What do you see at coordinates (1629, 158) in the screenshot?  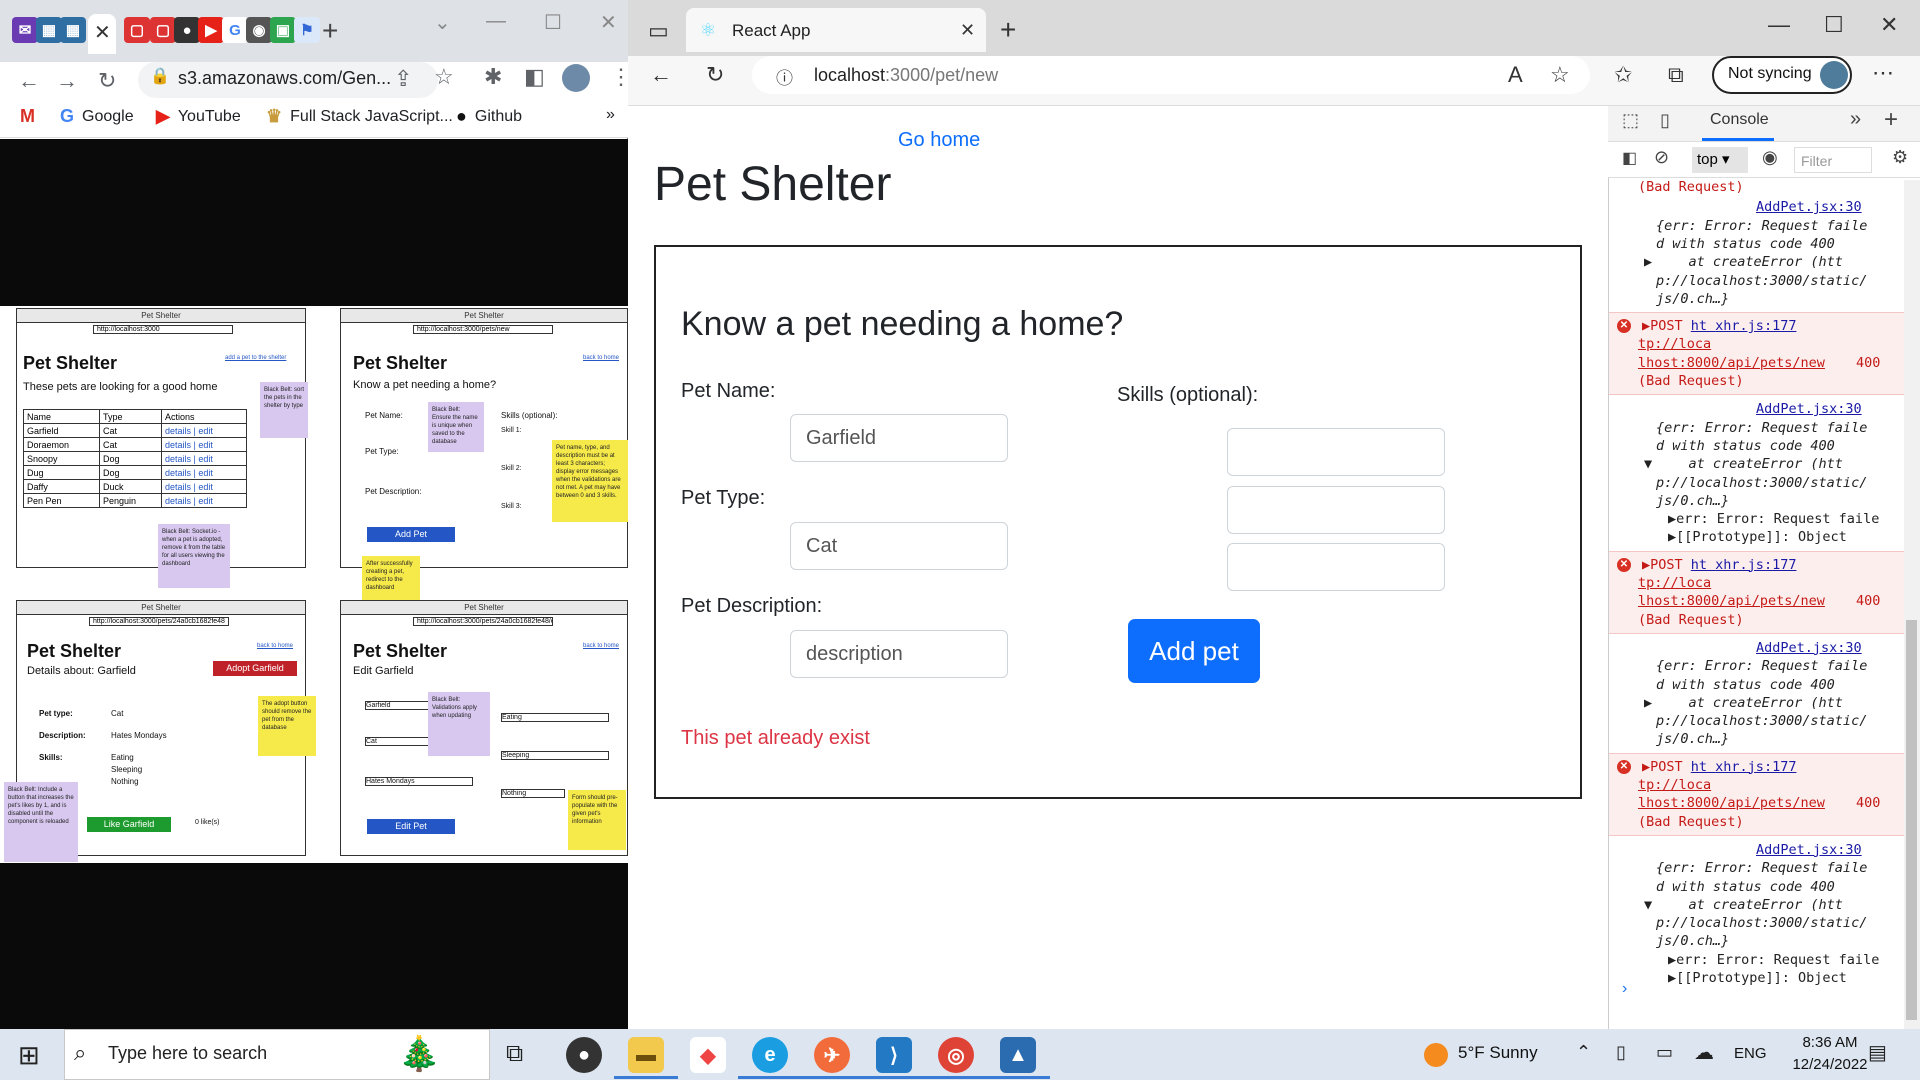 I see `sidebar-toggle-icon: ◧` at bounding box center [1629, 158].